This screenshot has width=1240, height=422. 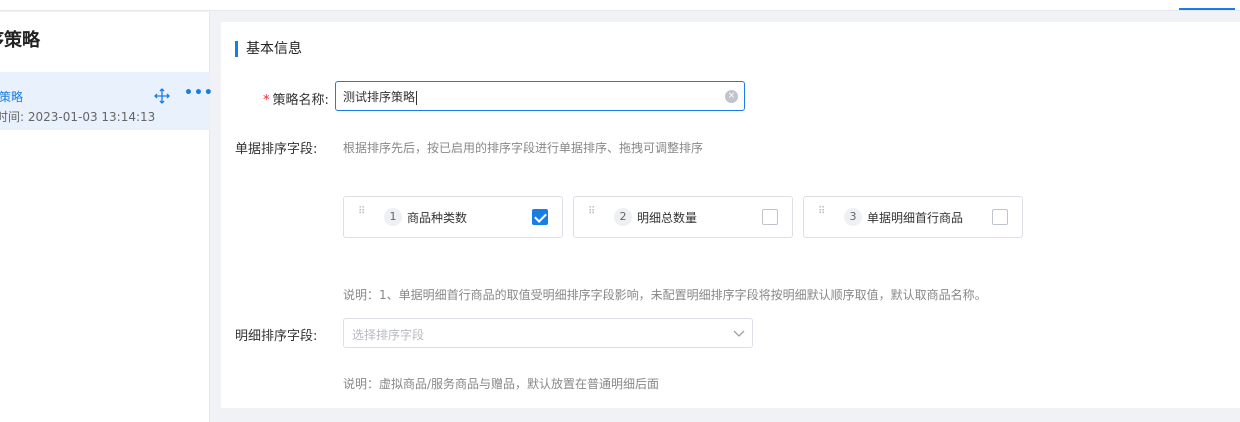 I want to click on sort-field-card: ⠿ 3 单据明细首行商品, so click(x=913, y=217).